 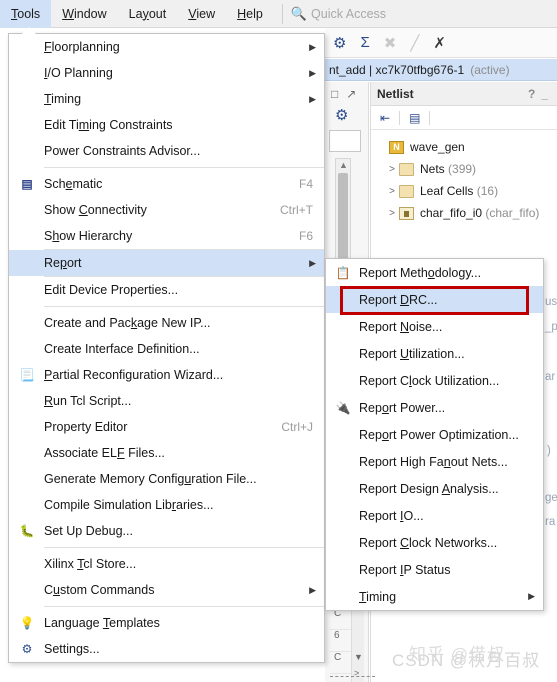 What do you see at coordinates (349, 13) in the screenshot?
I see `quick-access-placeholder: Quick Access` at bounding box center [349, 13].